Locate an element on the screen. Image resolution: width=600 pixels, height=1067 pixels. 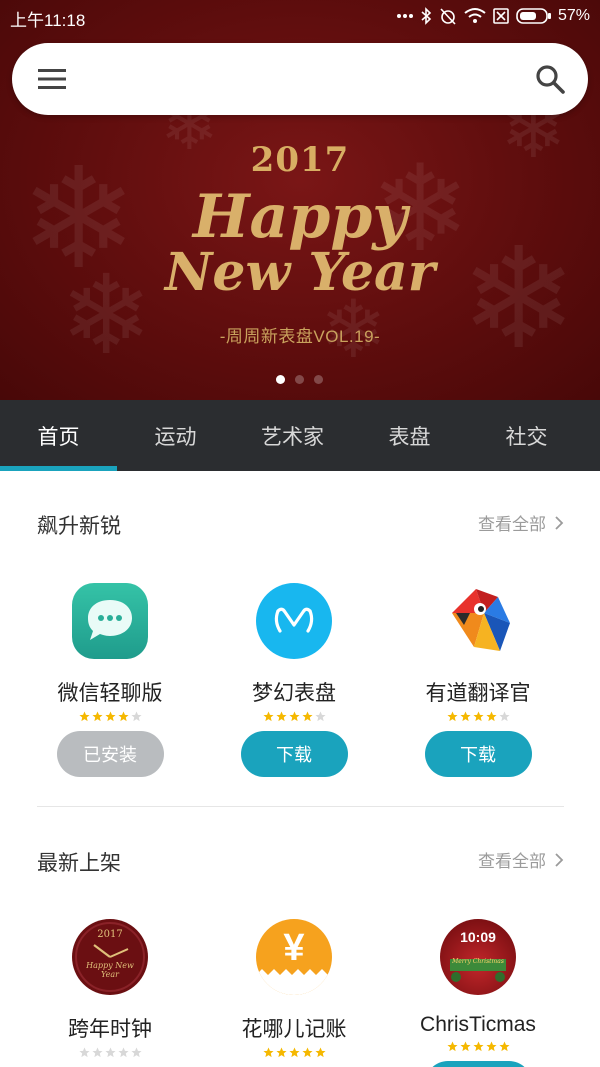
search-icon is located at coordinates (550, 79).